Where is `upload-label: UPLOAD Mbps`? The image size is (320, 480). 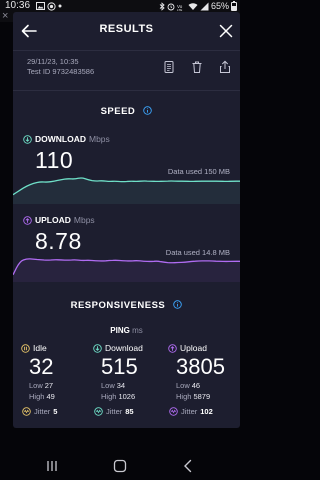 upload-label: UPLOAD Mbps is located at coordinates (59, 220).